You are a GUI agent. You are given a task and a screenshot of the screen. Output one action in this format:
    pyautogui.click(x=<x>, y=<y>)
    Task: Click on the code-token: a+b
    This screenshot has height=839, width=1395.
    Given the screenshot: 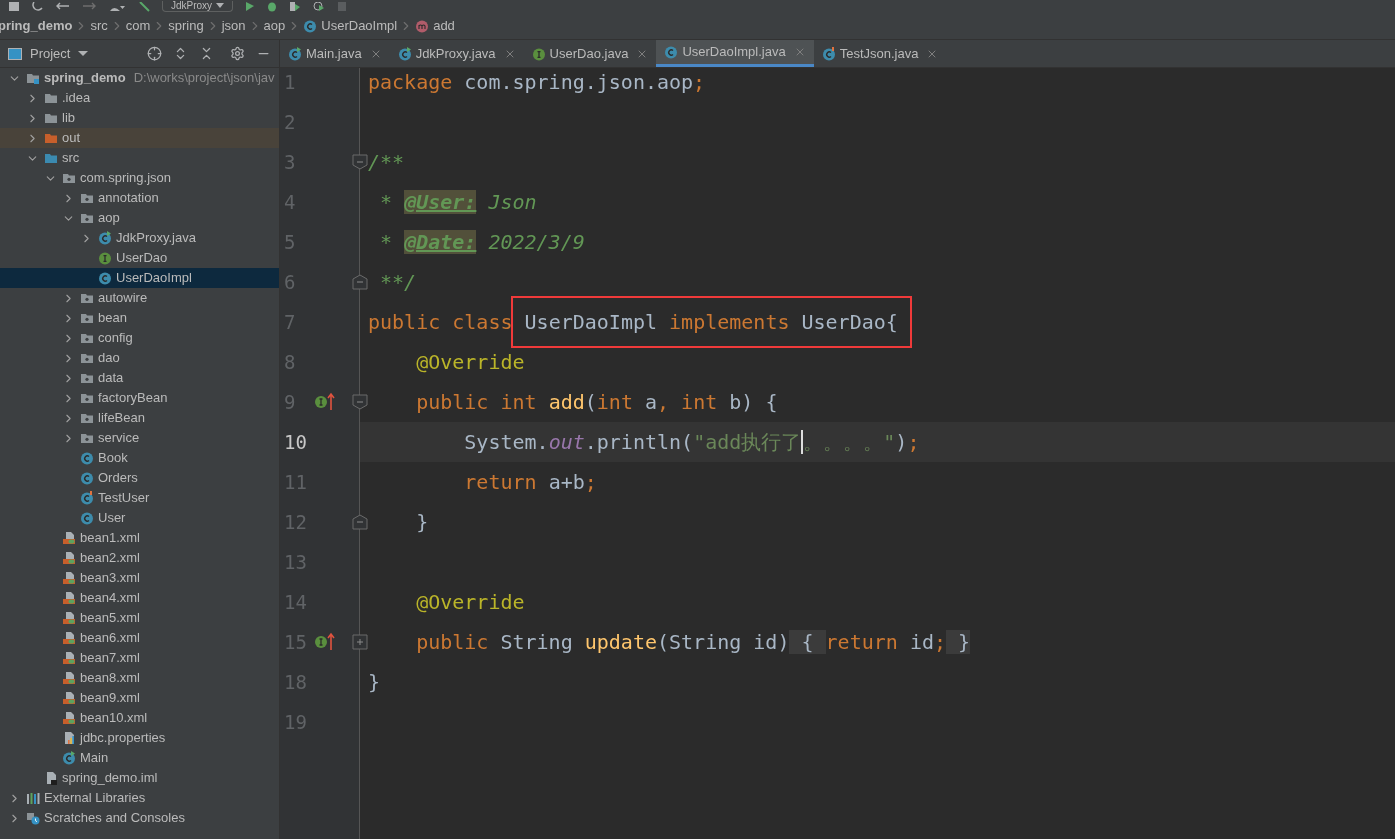 What is the action you would take?
    pyautogui.click(x=566, y=482)
    